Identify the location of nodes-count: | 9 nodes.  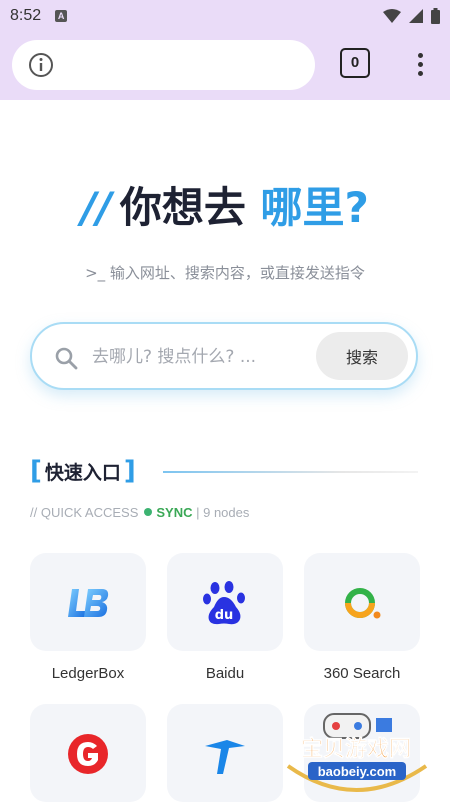
(223, 512).